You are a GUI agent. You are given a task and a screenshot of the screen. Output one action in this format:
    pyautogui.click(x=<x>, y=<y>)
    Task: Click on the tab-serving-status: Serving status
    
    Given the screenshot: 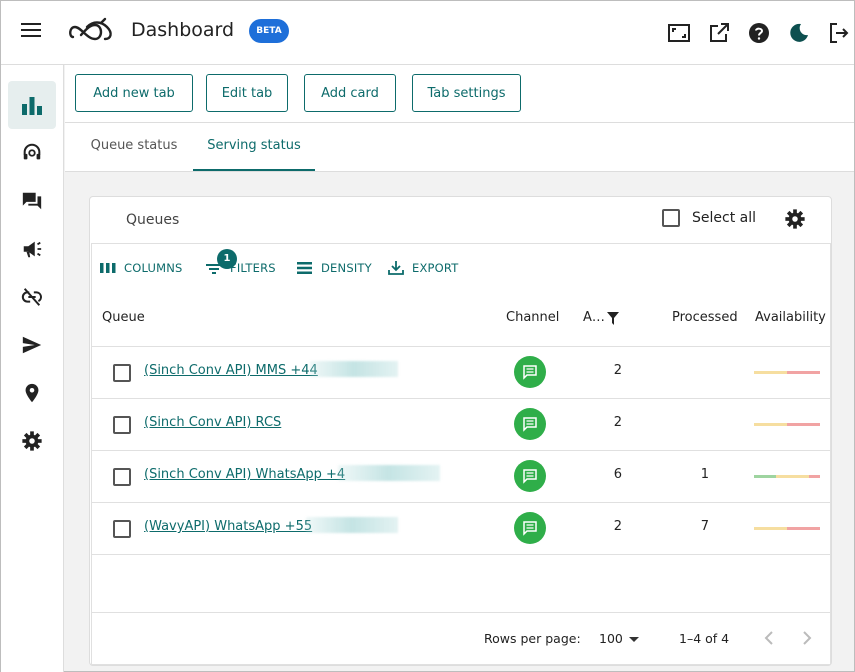 What is the action you would take?
    pyautogui.click(x=254, y=147)
    